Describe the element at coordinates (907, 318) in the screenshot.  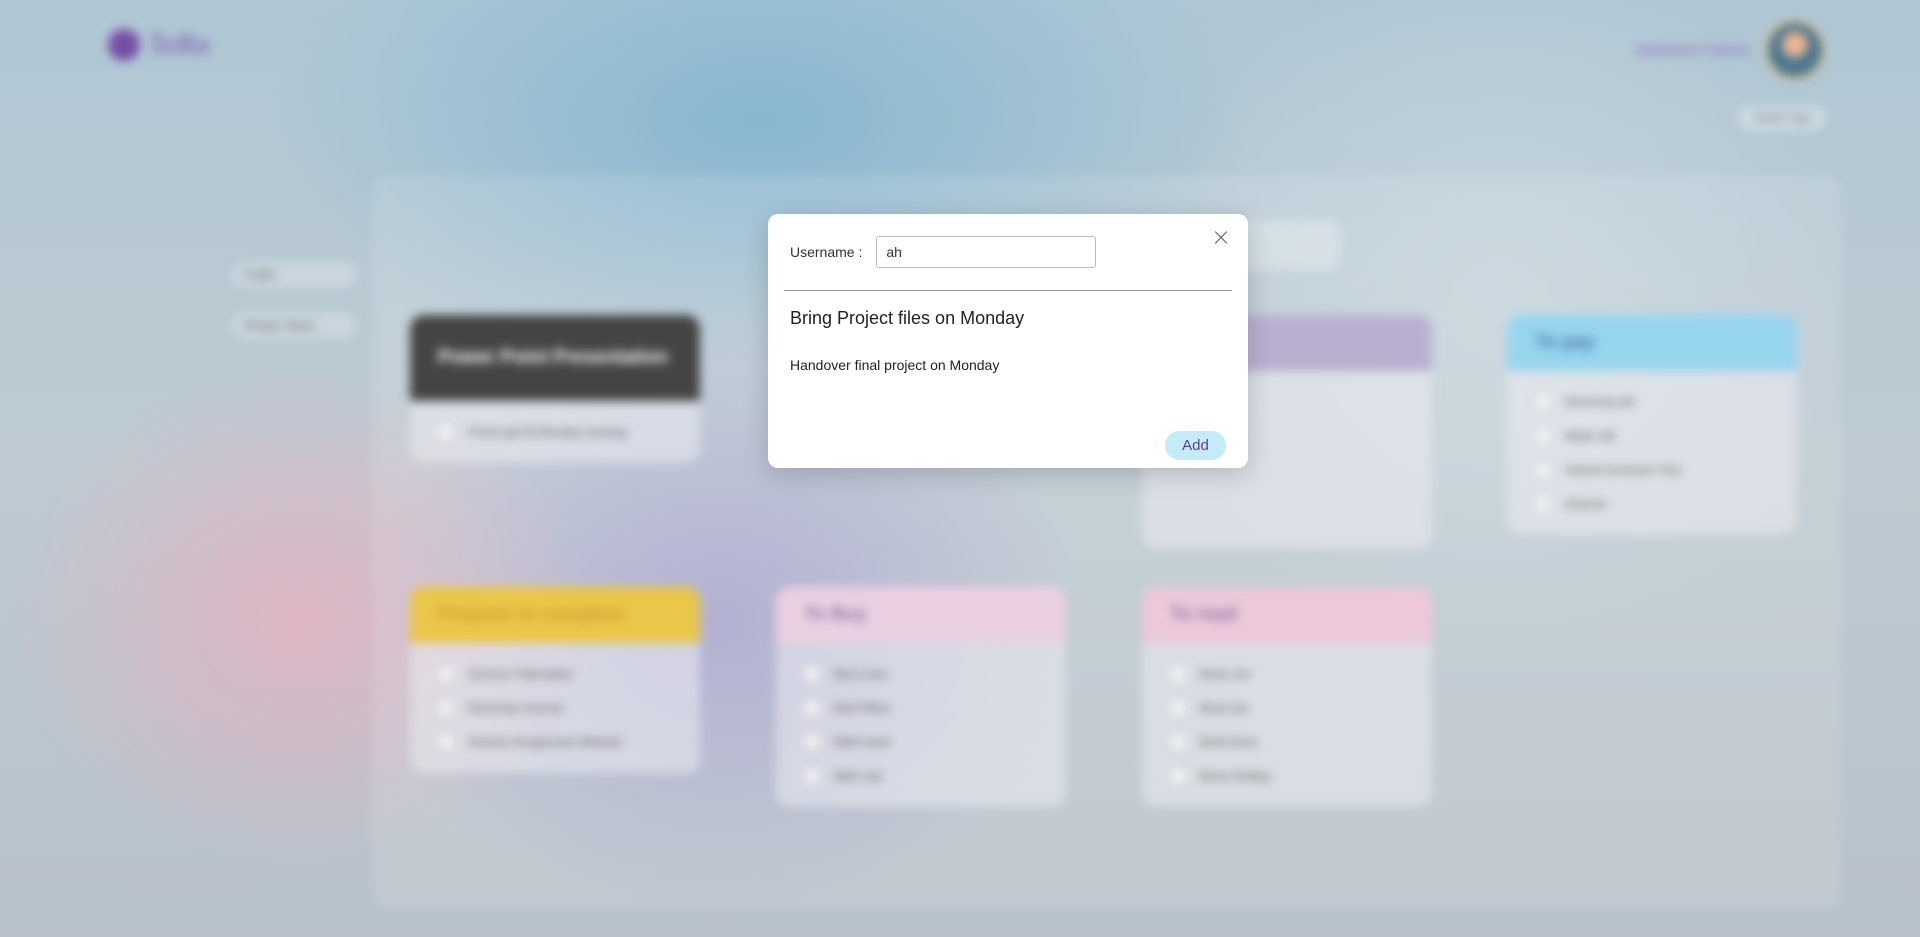
I see `task-title: Bring Project files on Monday` at that location.